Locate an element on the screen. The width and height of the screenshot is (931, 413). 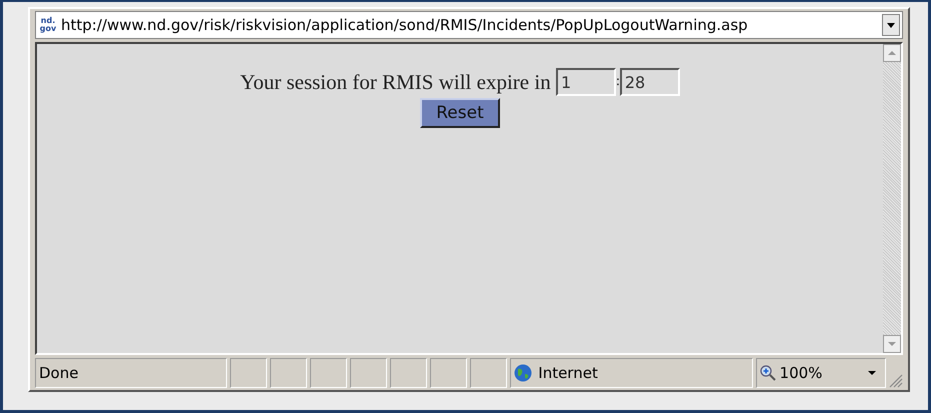
session-message: Your session for RMIS will expire in is located at coordinates (396, 82).